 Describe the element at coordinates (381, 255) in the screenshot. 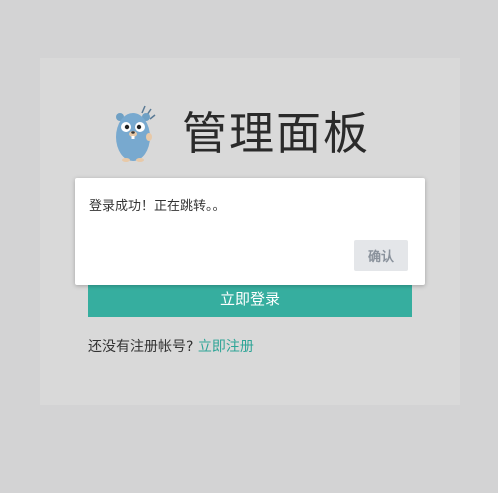

I see `confirm-button: 确认` at that location.